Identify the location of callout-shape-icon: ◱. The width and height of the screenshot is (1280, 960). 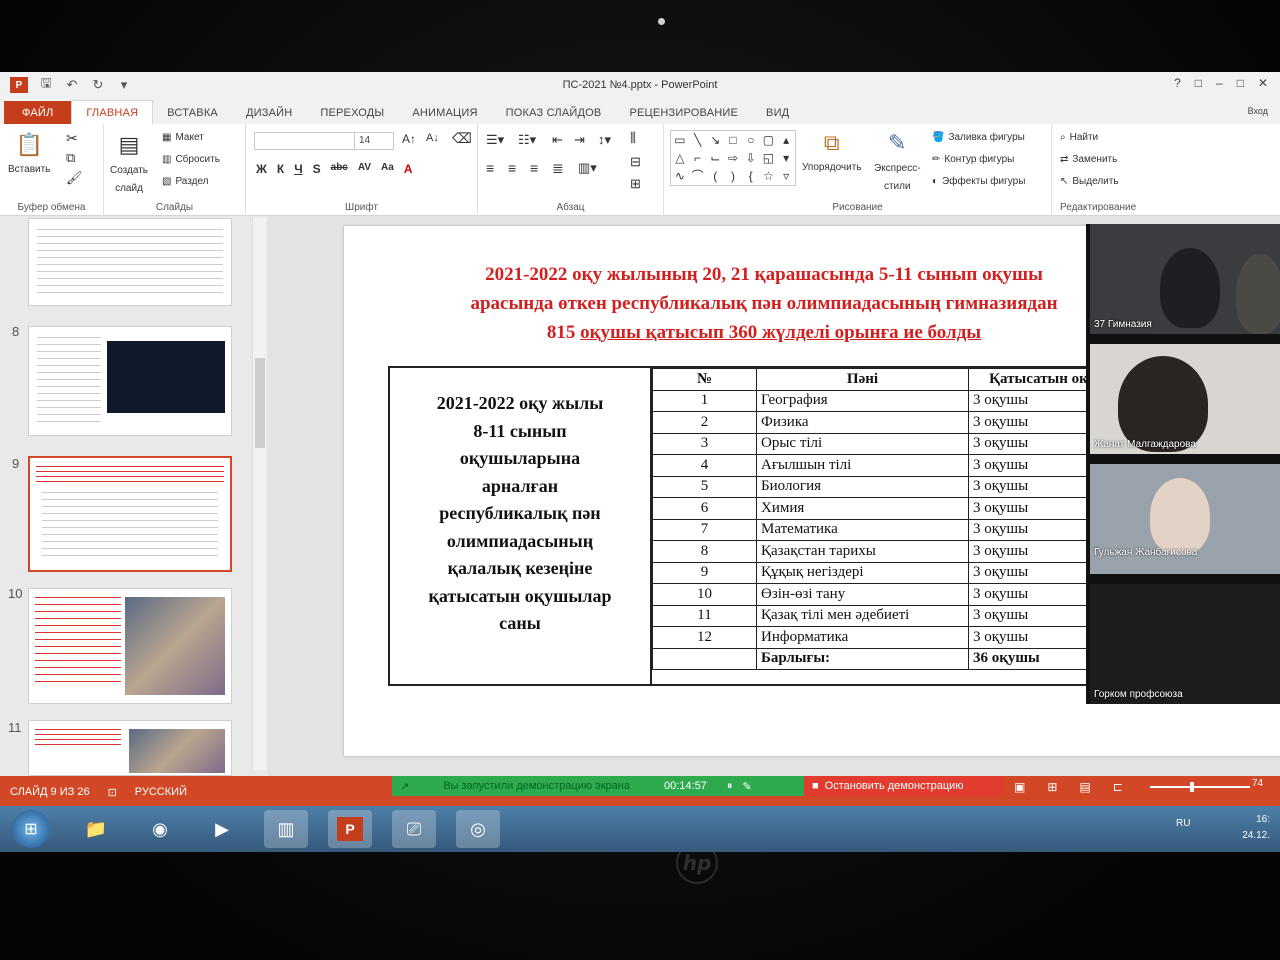
(769, 158).